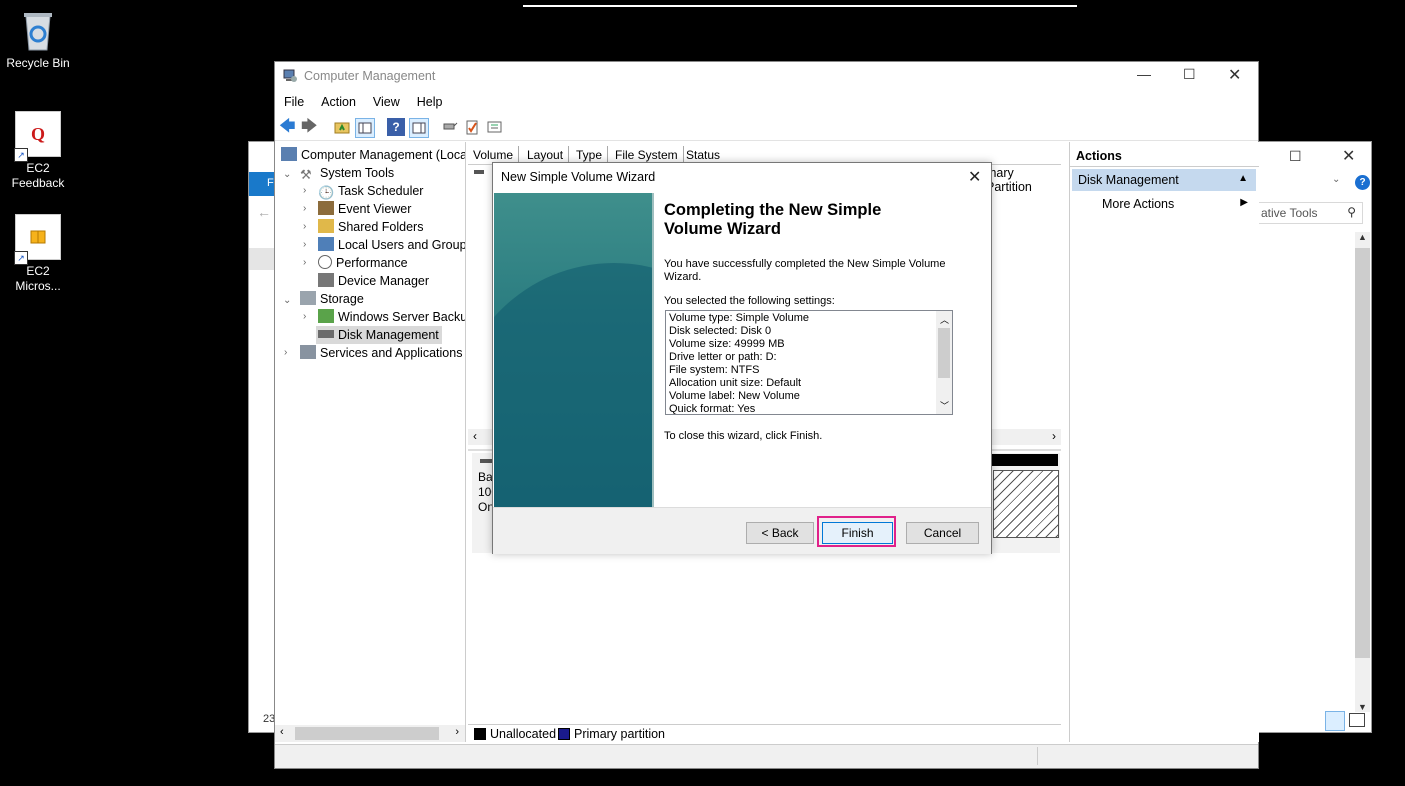  What do you see at coordinates (347, 173) in the screenshot?
I see `tree-item-system-tools: ⚒ System Tools` at bounding box center [347, 173].